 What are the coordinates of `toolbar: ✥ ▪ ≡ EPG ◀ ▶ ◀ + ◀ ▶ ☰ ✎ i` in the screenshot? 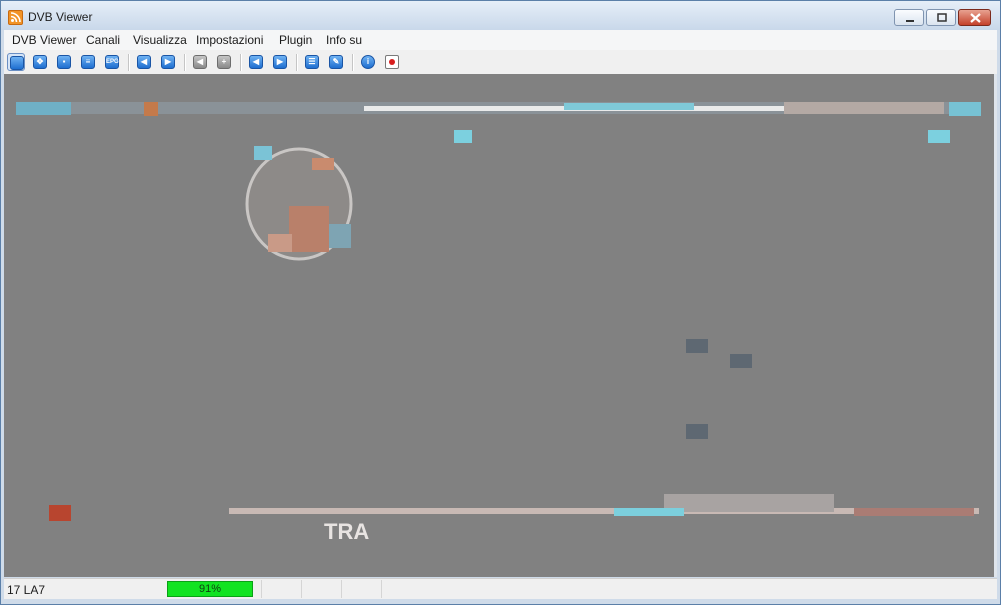 It's located at (500, 62).